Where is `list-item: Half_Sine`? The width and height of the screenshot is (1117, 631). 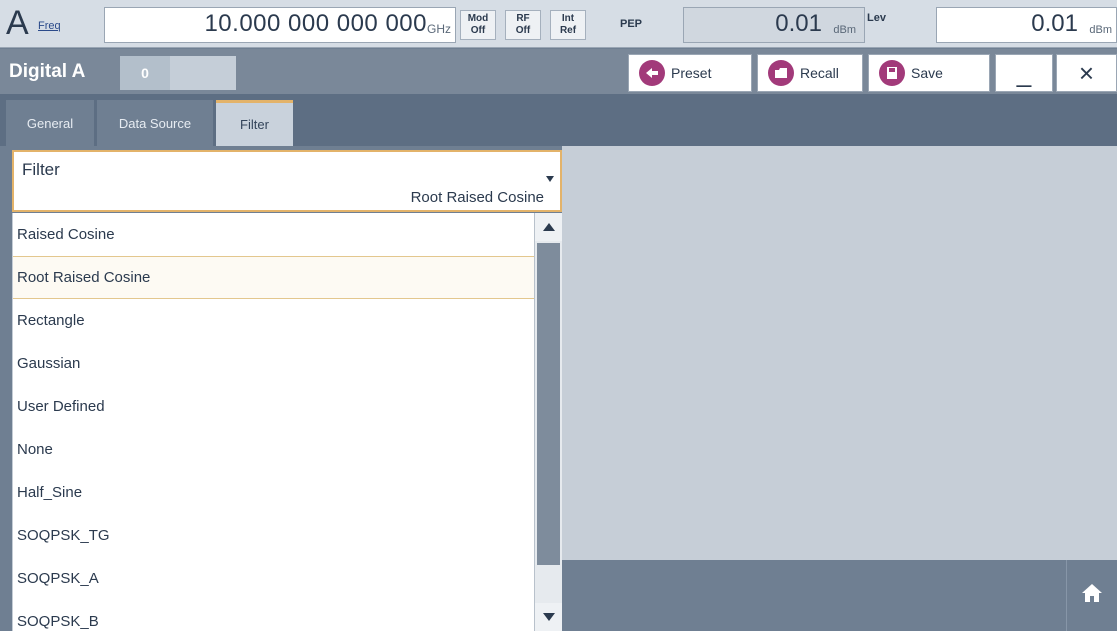
list-item: Half_Sine is located at coordinates (273, 492).